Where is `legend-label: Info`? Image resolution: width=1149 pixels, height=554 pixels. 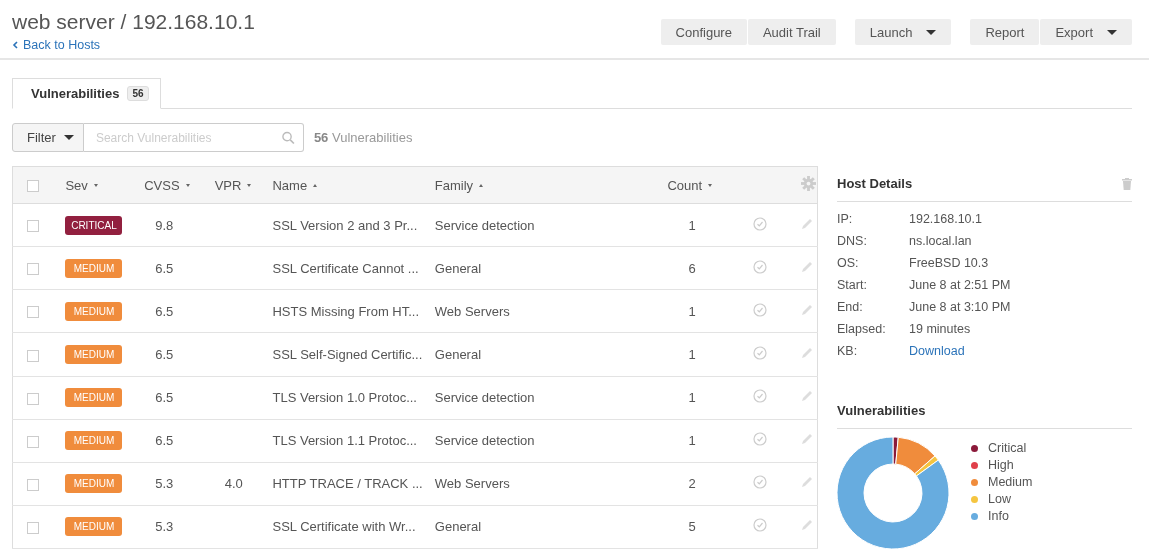 legend-label: Info is located at coordinates (998, 516).